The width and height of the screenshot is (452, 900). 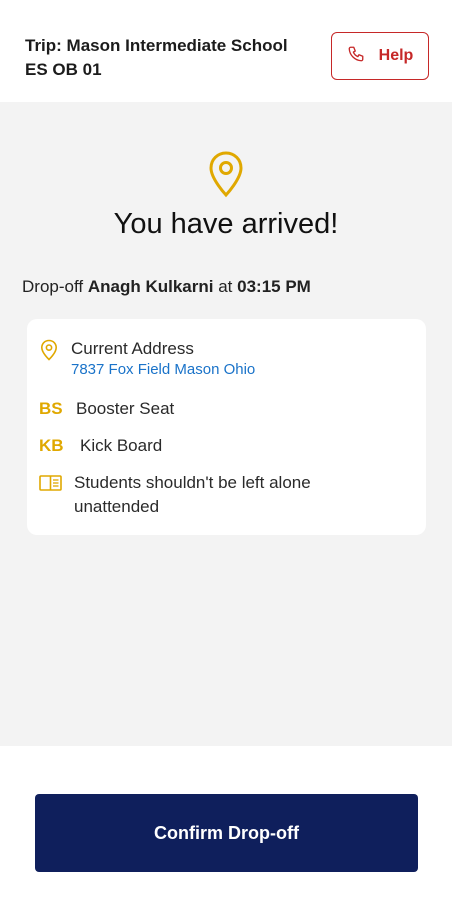 What do you see at coordinates (132, 348) in the screenshot?
I see `address-label: Current Address` at bounding box center [132, 348].